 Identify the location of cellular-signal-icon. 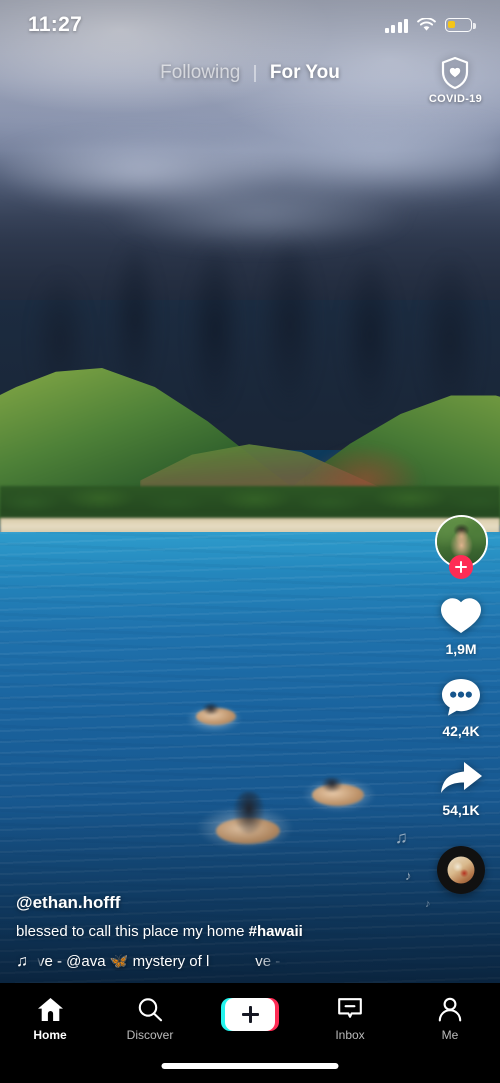
(396, 25).